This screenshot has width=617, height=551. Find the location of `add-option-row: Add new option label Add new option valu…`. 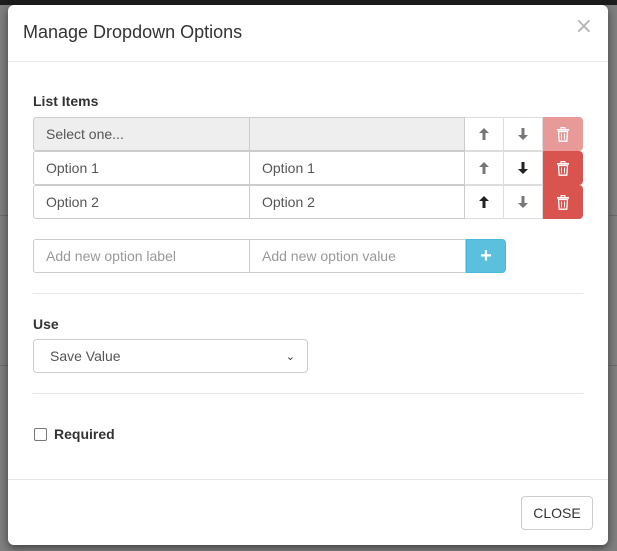

add-option-row: Add new option label Add new option valu… is located at coordinates (269, 256).